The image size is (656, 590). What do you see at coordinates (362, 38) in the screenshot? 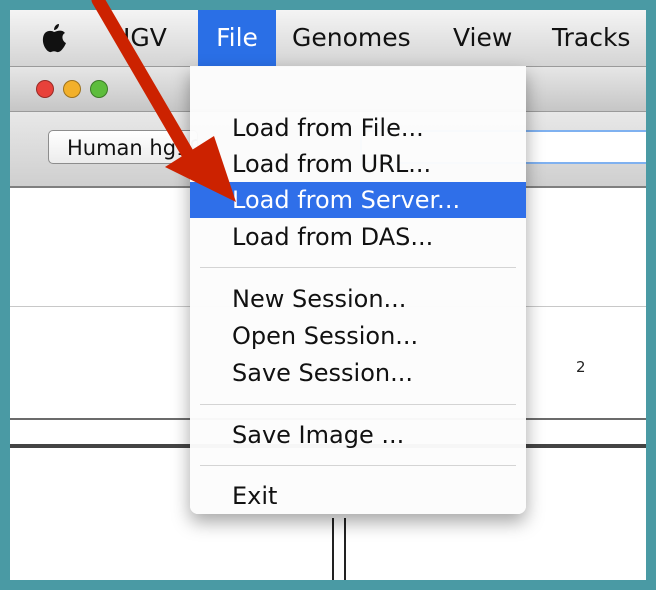
I see `menu-genomes: Genomes` at bounding box center [362, 38].